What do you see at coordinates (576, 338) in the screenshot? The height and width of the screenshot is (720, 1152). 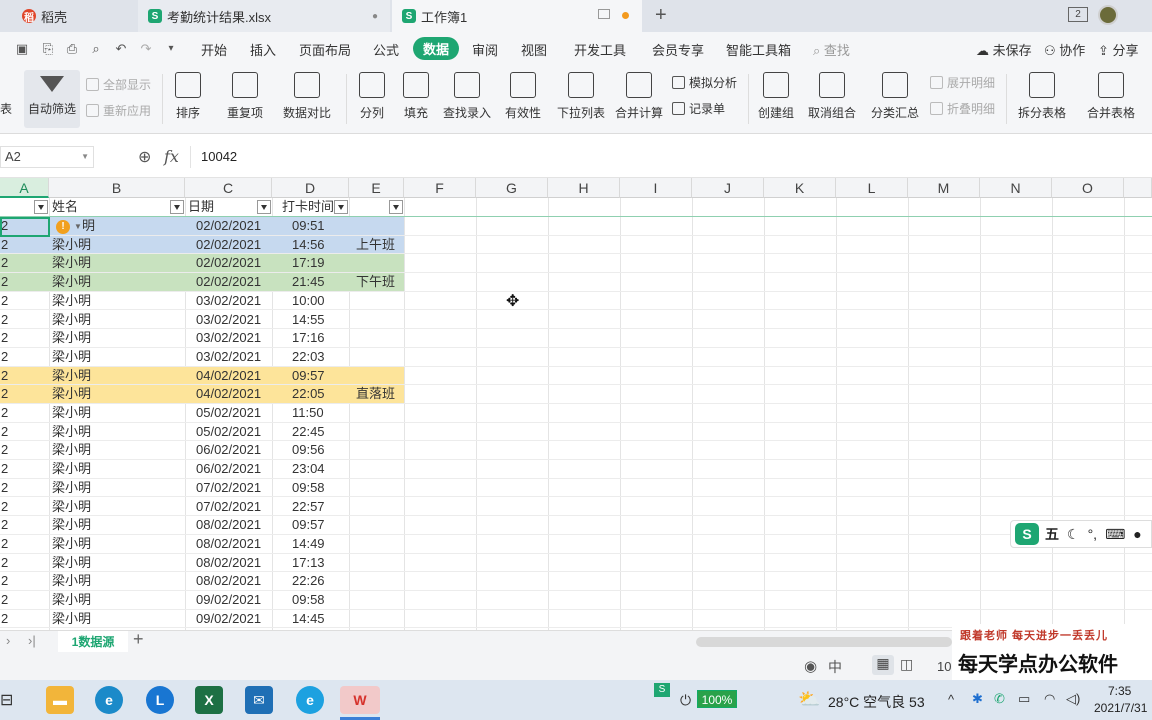 I see `table-row: 2 梁小明 03/02/2021 17:16` at bounding box center [576, 338].